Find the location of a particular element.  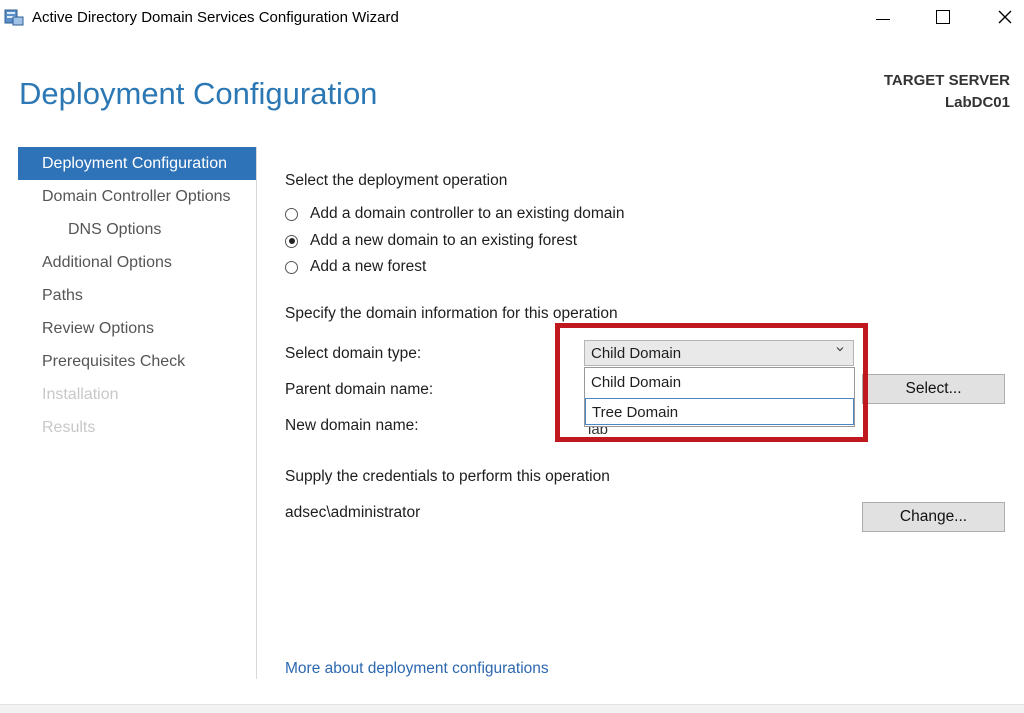

sidebar-item-paths: Paths is located at coordinates (137, 295).